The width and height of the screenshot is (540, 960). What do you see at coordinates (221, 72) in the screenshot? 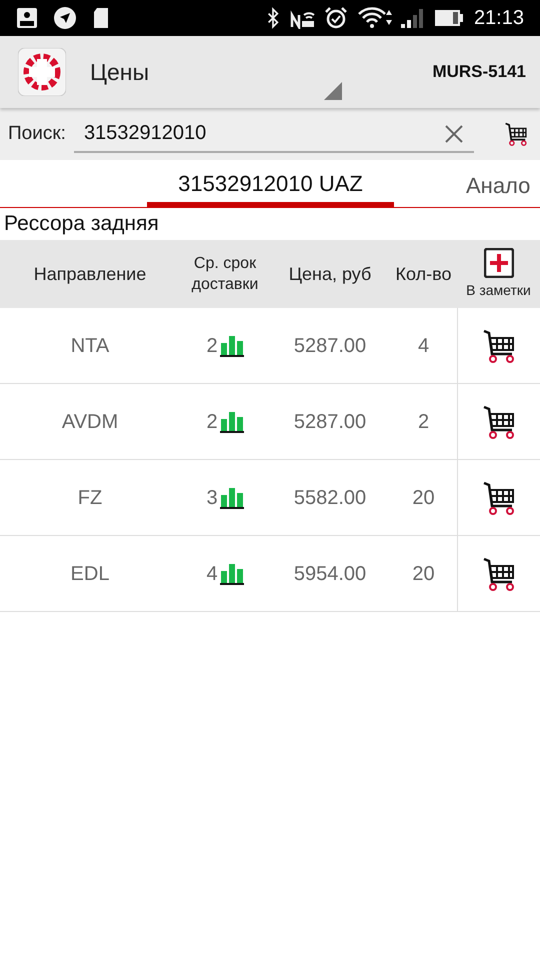
I see `screen-dropdown: Цены` at bounding box center [221, 72].